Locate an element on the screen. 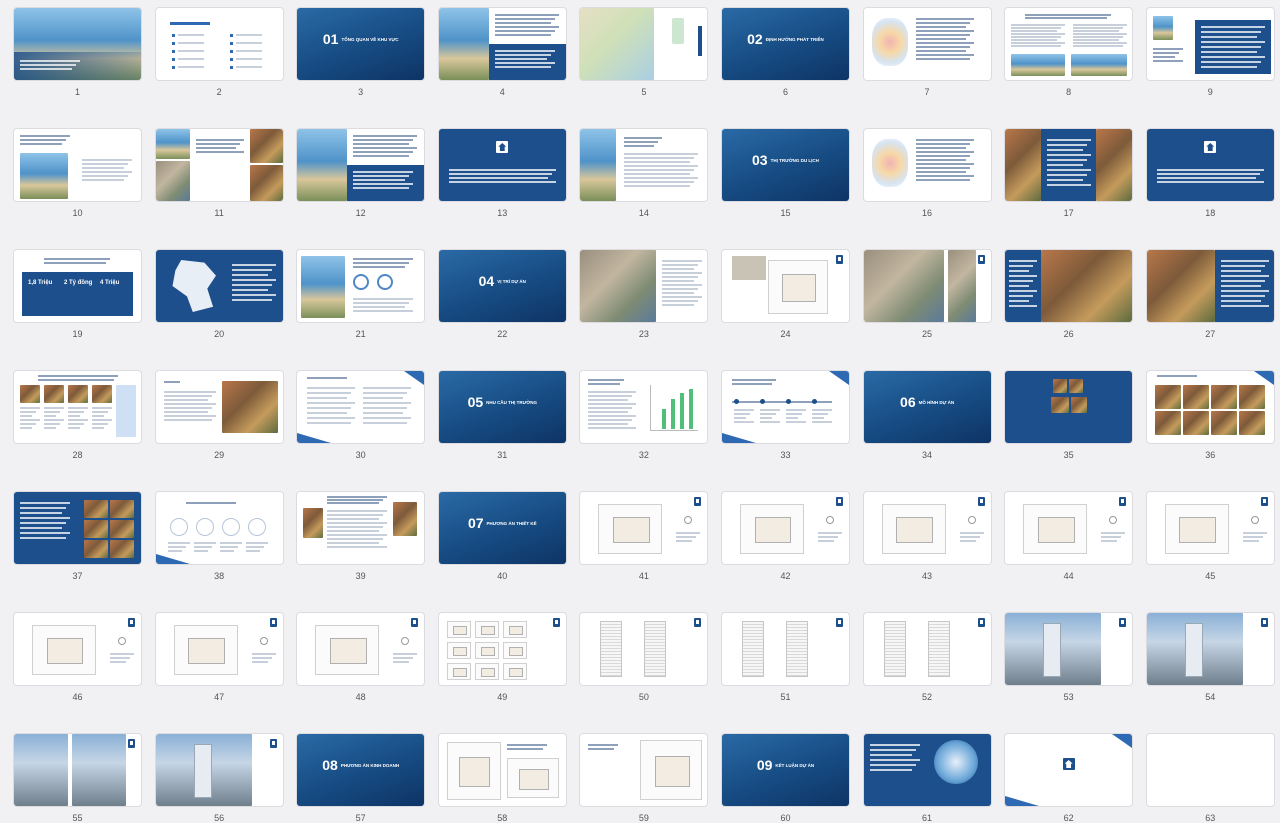  slide-thumbnail: 11 is located at coordinates (219, 173).